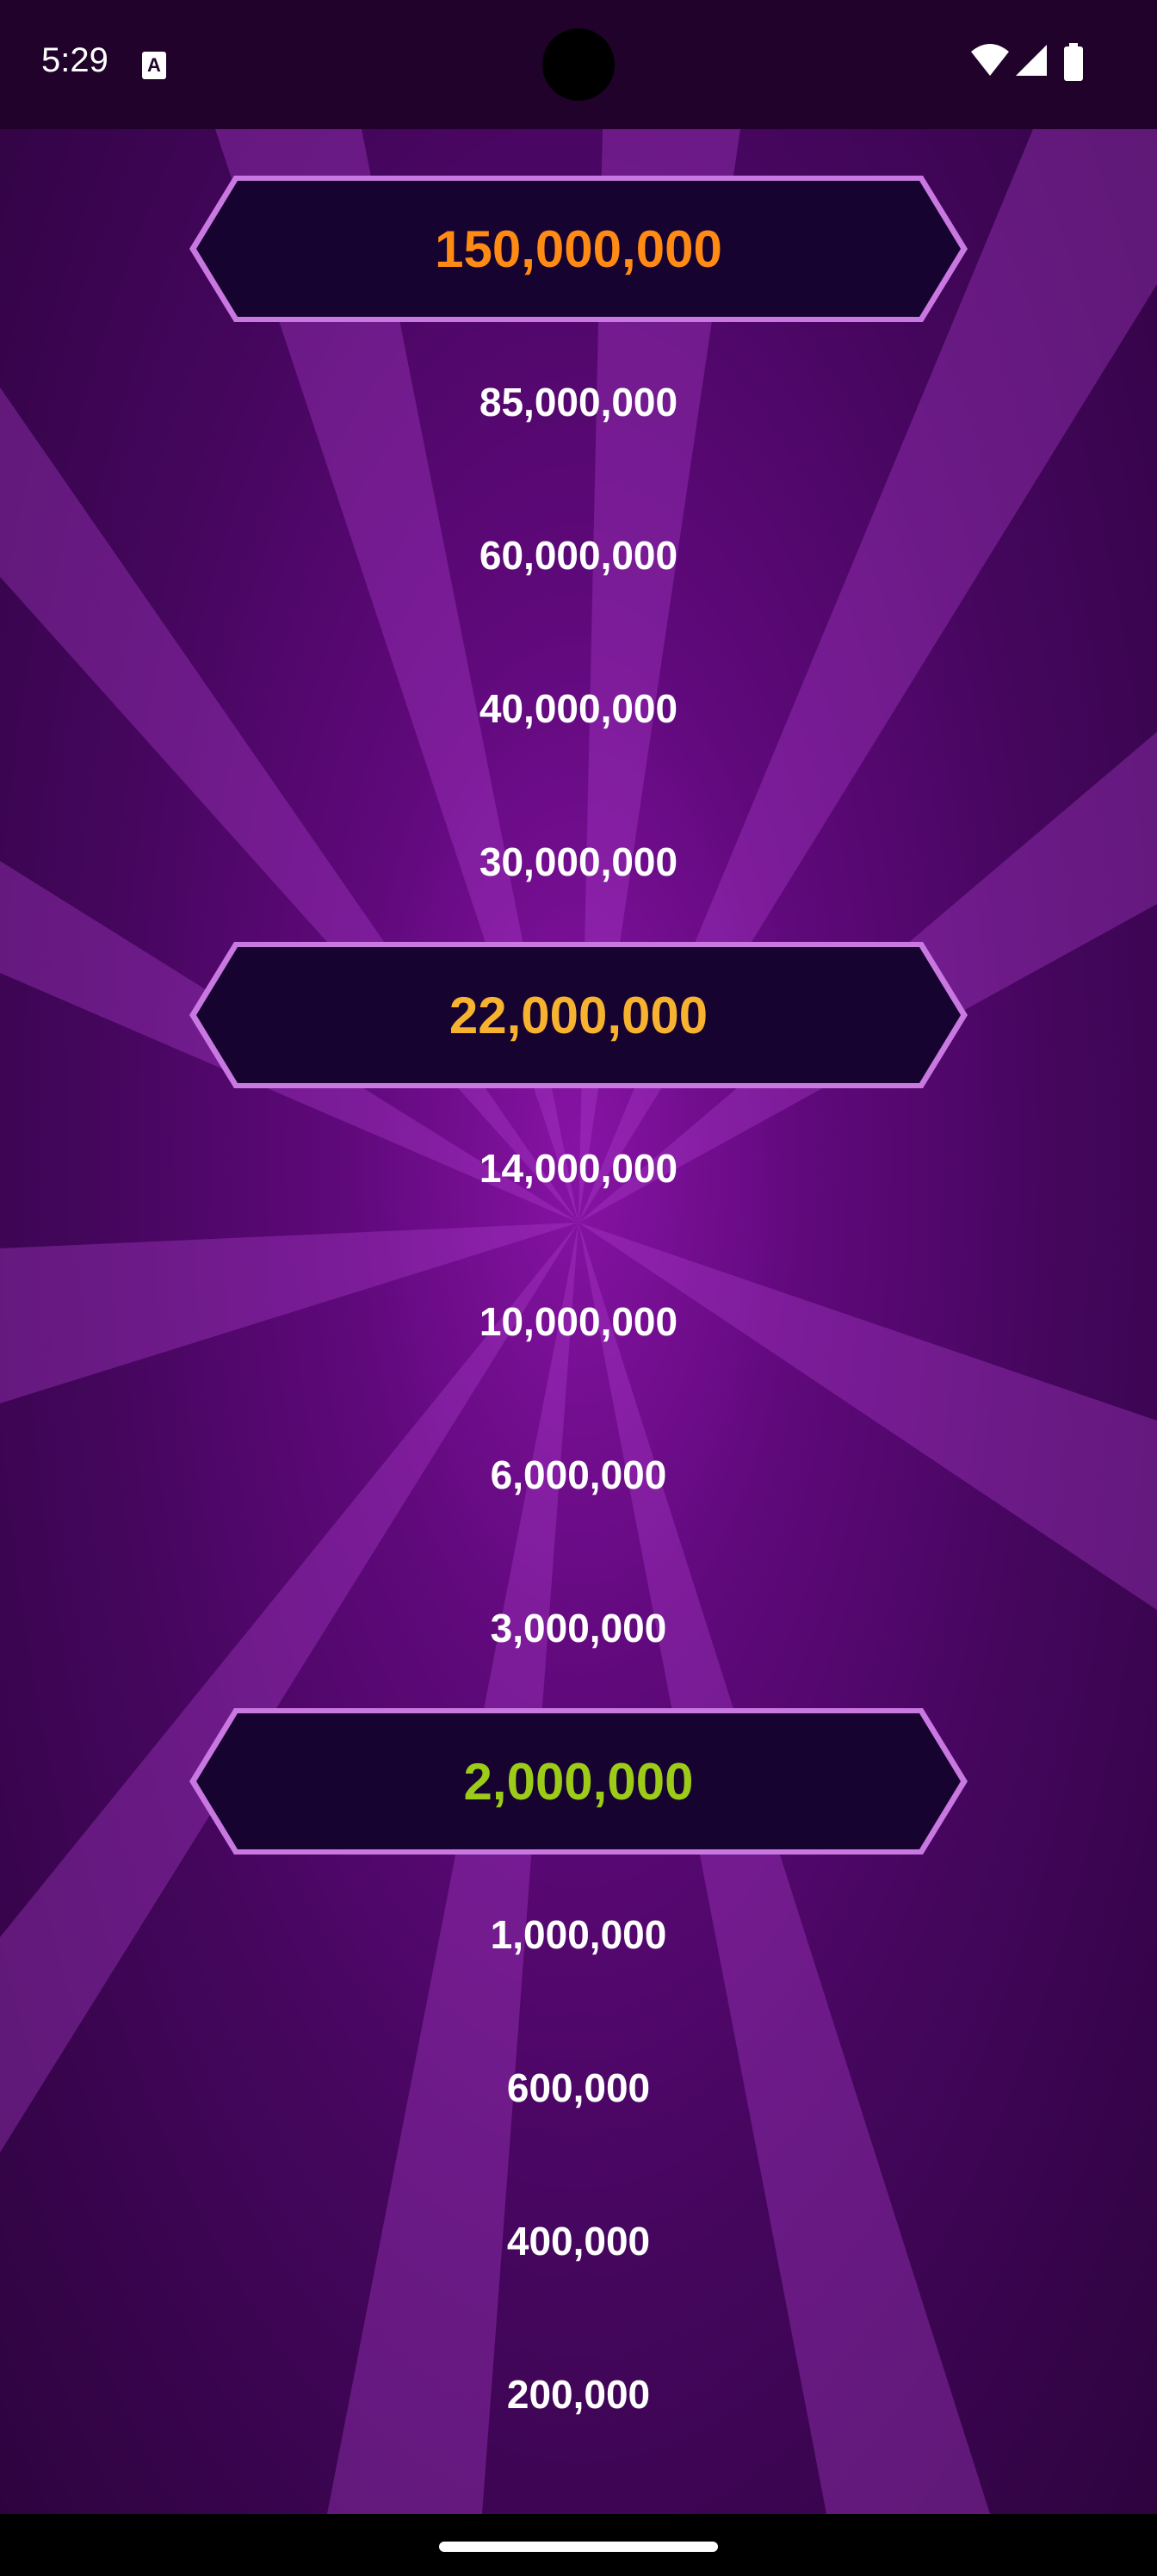 The width and height of the screenshot is (1157, 2576). I want to click on prize-level: 10,000,000, so click(579, 1321).